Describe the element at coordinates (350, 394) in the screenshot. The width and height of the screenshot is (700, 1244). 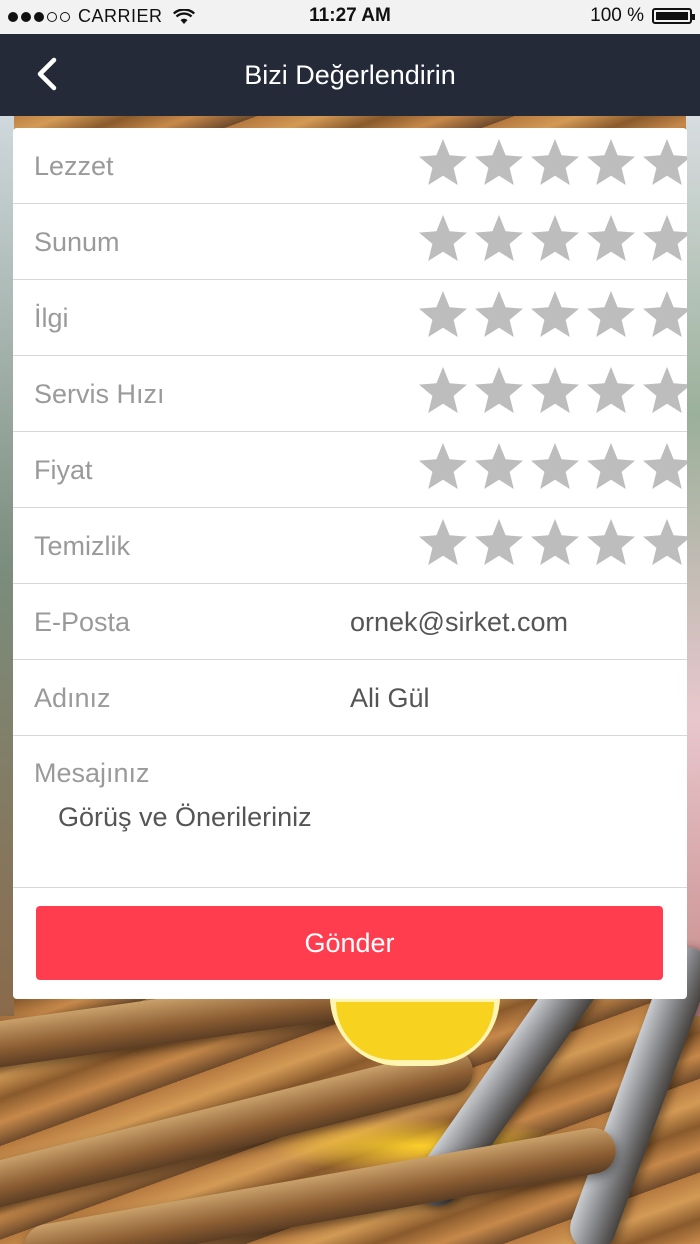
I see `rating-row: Servis Hızı` at that location.